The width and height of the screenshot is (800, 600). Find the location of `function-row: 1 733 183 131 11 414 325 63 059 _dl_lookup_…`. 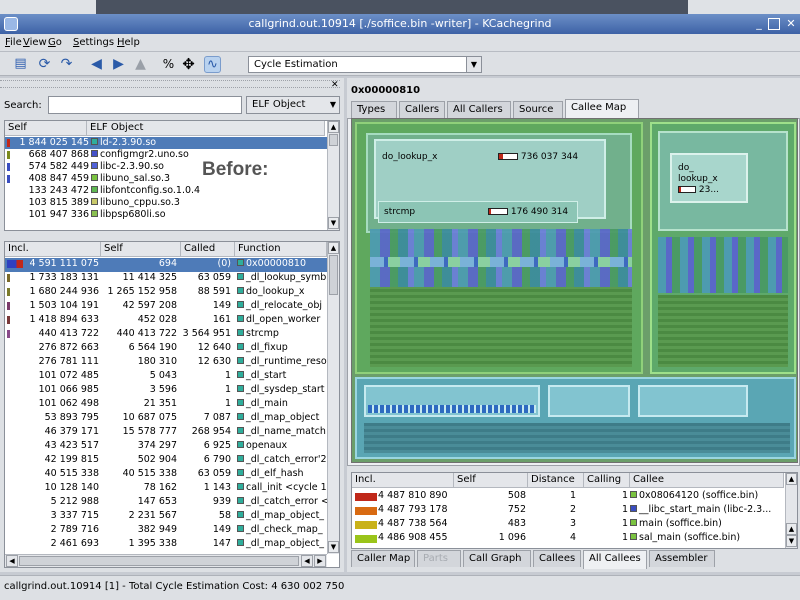

function-row: 1 733 183 131 11 414 325 63 059 _dl_lookup_… is located at coordinates (172, 279).